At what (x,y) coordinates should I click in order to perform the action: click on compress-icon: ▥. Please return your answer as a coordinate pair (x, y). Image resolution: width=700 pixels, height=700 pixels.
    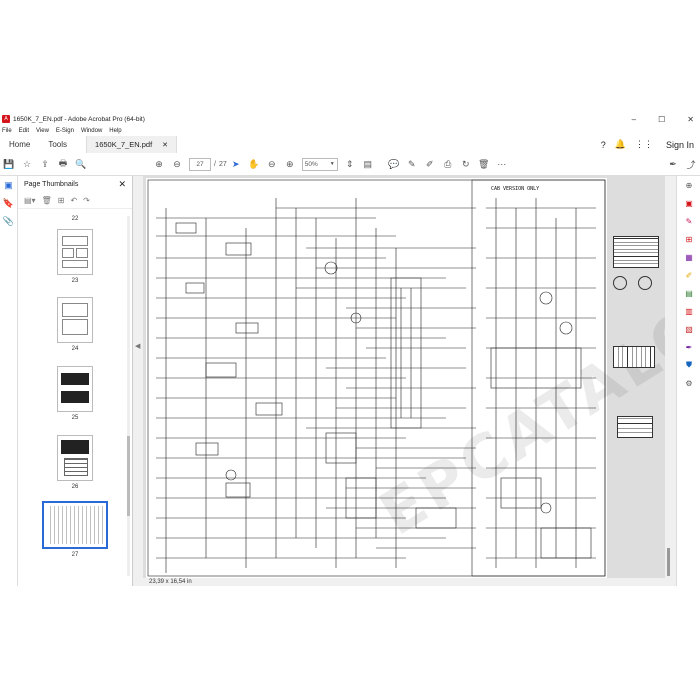
    Looking at the image, I should click on (688, 311).